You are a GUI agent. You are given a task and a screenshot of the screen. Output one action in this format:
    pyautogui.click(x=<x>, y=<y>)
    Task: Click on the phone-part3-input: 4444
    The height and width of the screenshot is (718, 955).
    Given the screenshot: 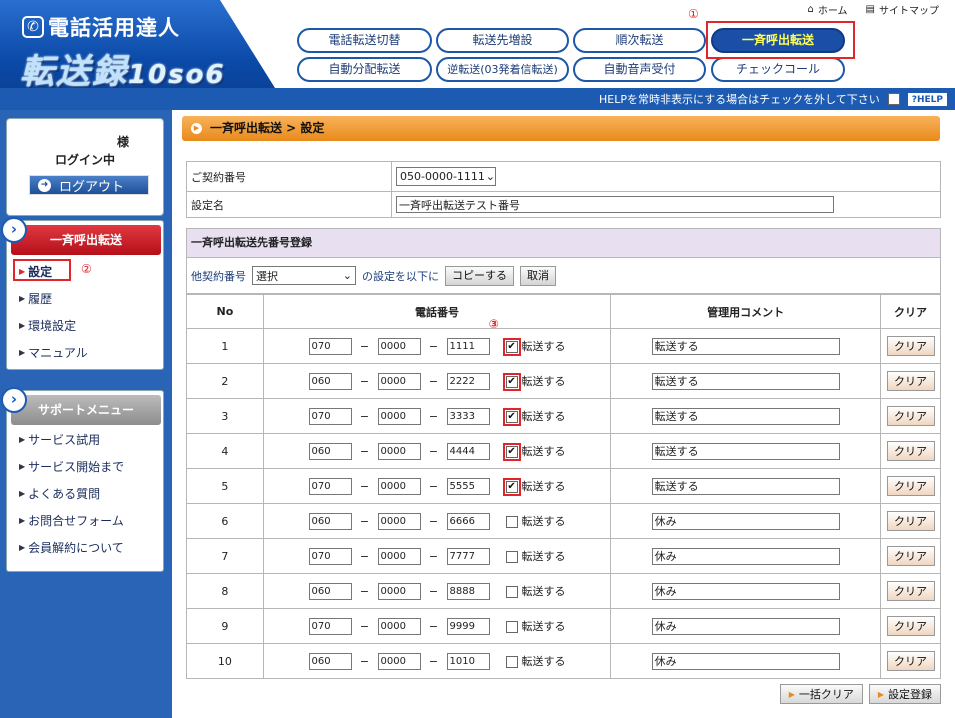 What is the action you would take?
    pyautogui.click(x=468, y=451)
    